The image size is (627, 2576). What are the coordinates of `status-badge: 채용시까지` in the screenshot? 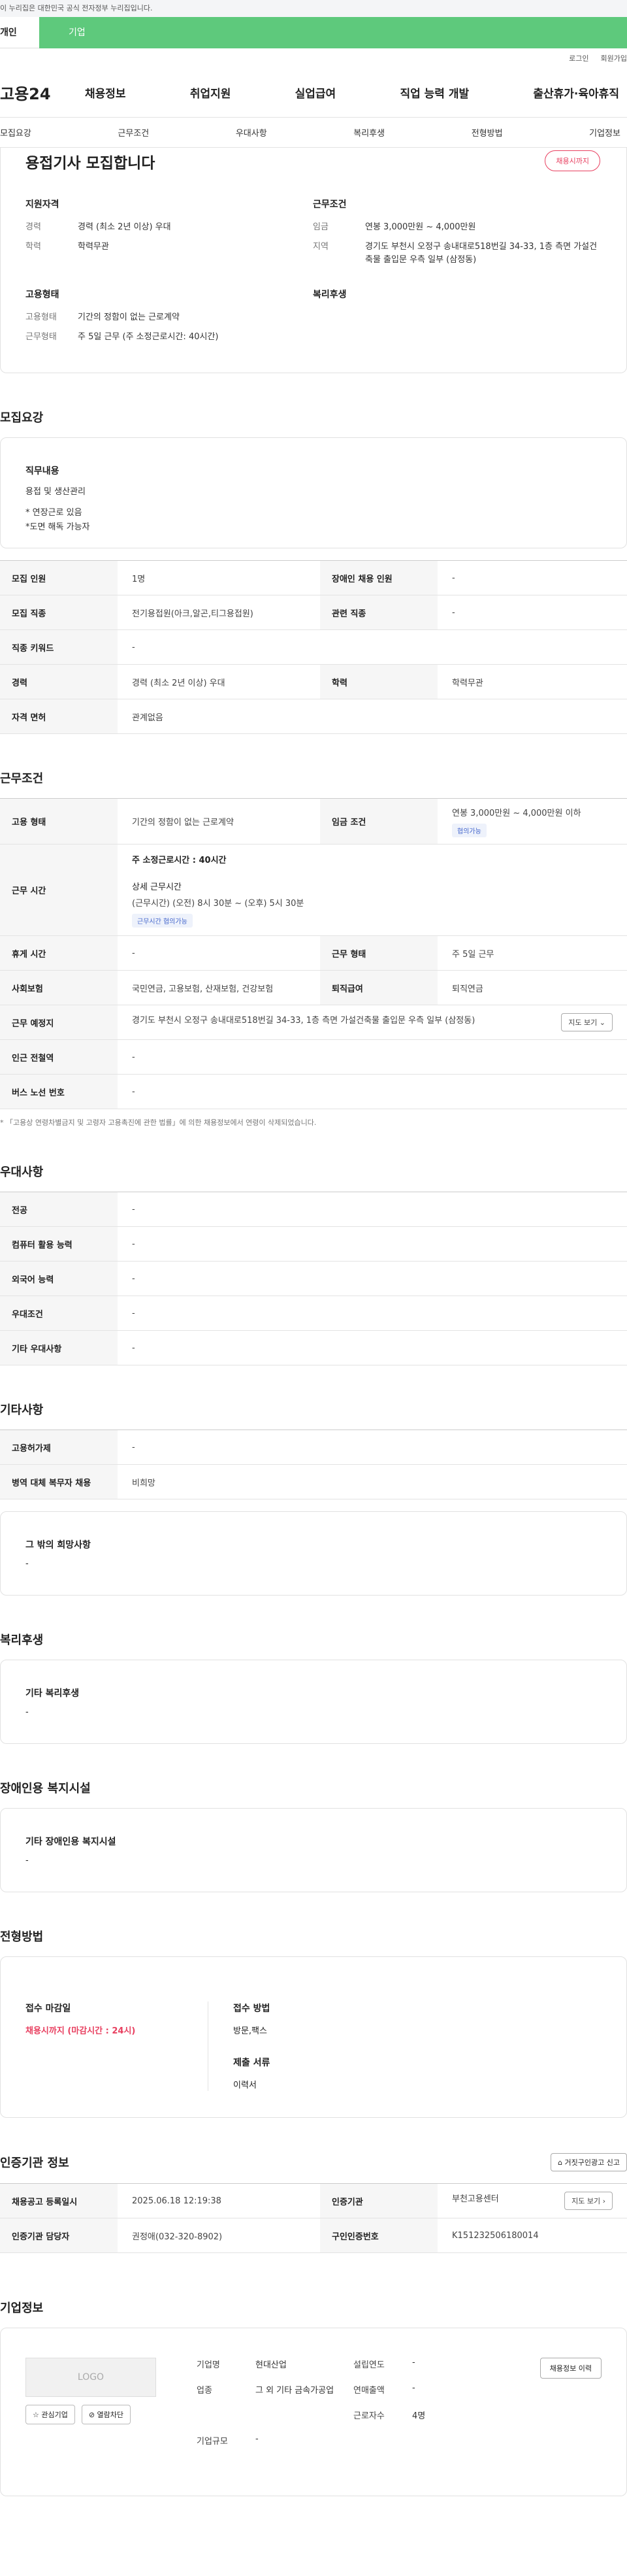 It's located at (572, 160).